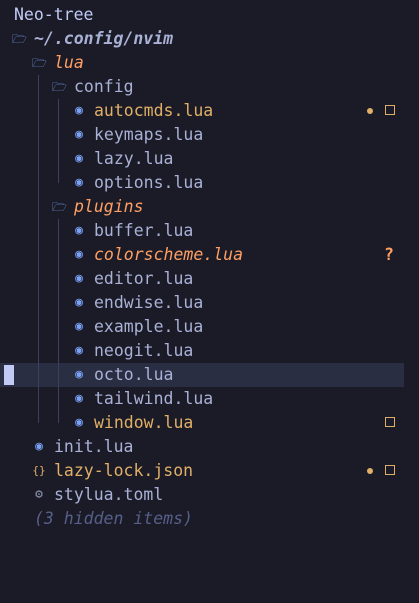 This screenshot has width=419, height=603. Describe the element at coordinates (144, 278) in the screenshot. I see `file-label: editor.lua` at that location.